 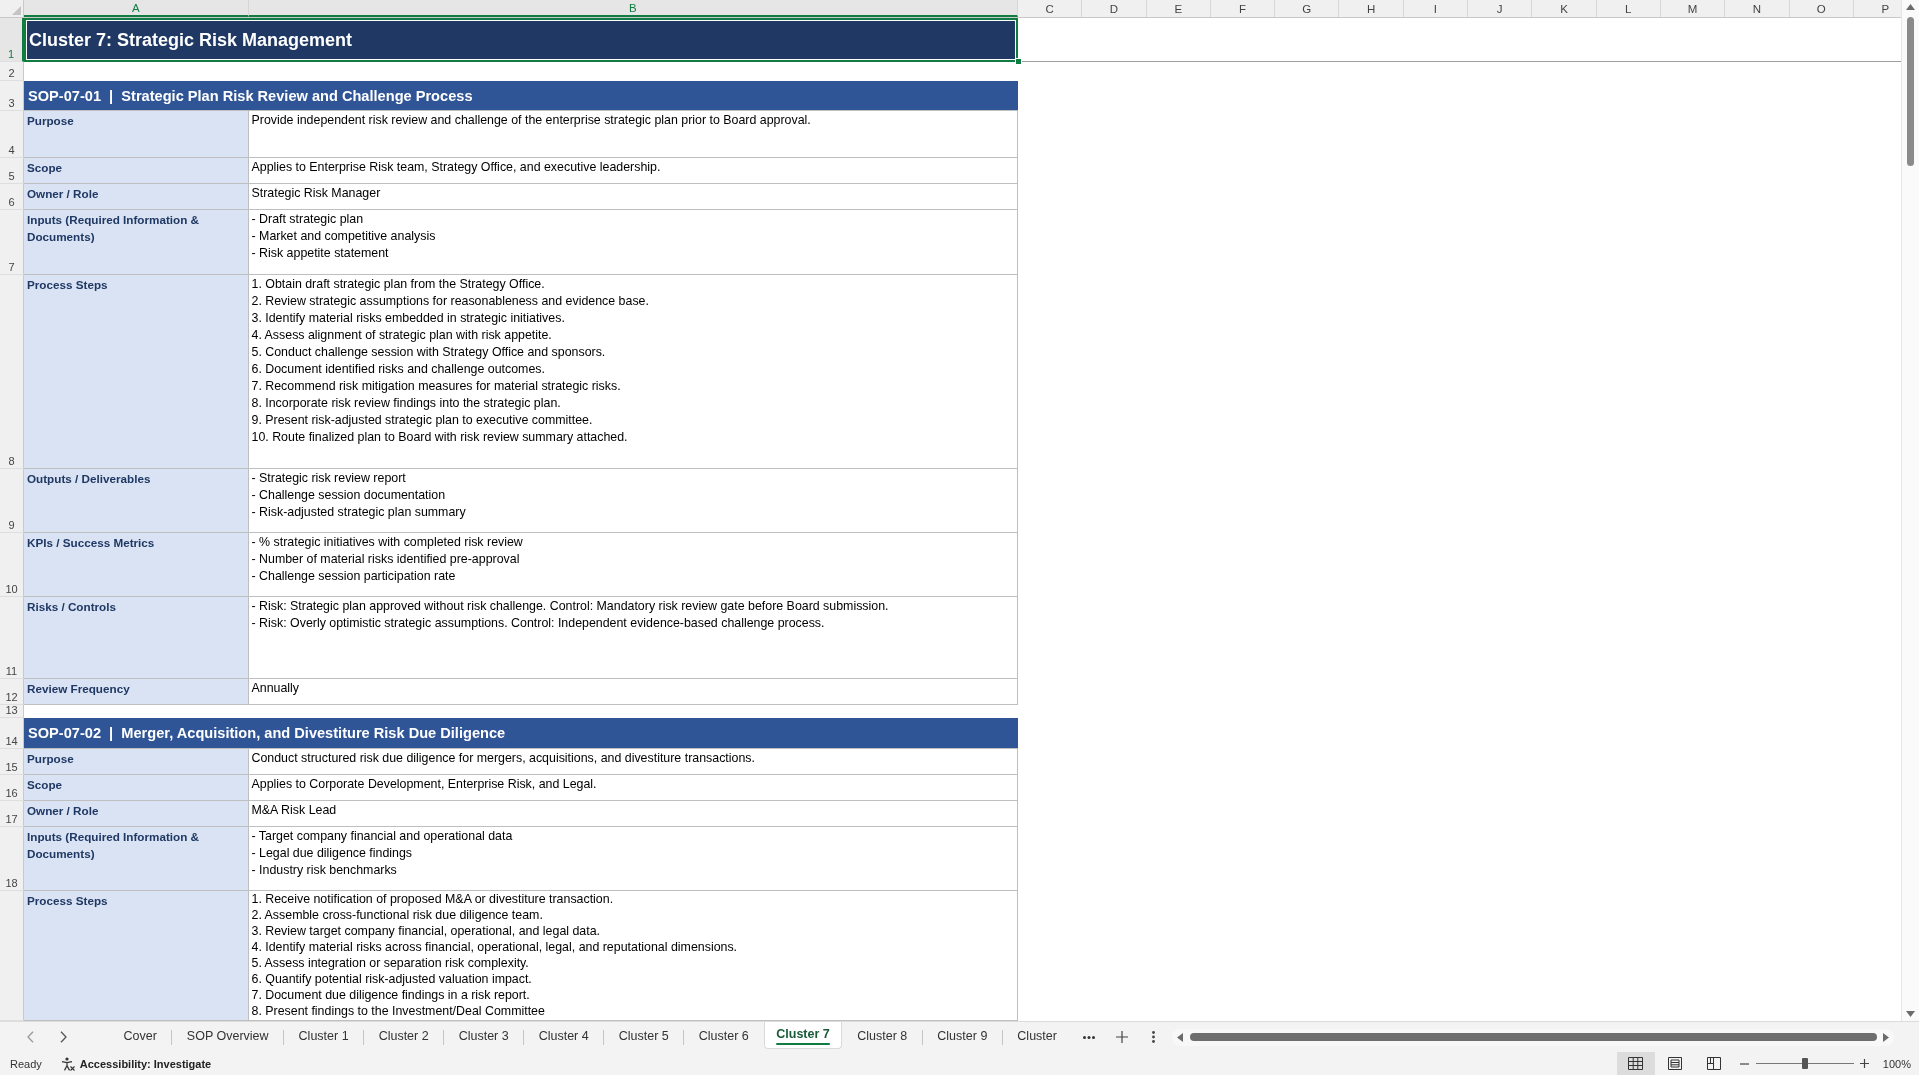 What do you see at coordinates (633, 692) in the screenshot?
I see `value-cell: Annually` at bounding box center [633, 692].